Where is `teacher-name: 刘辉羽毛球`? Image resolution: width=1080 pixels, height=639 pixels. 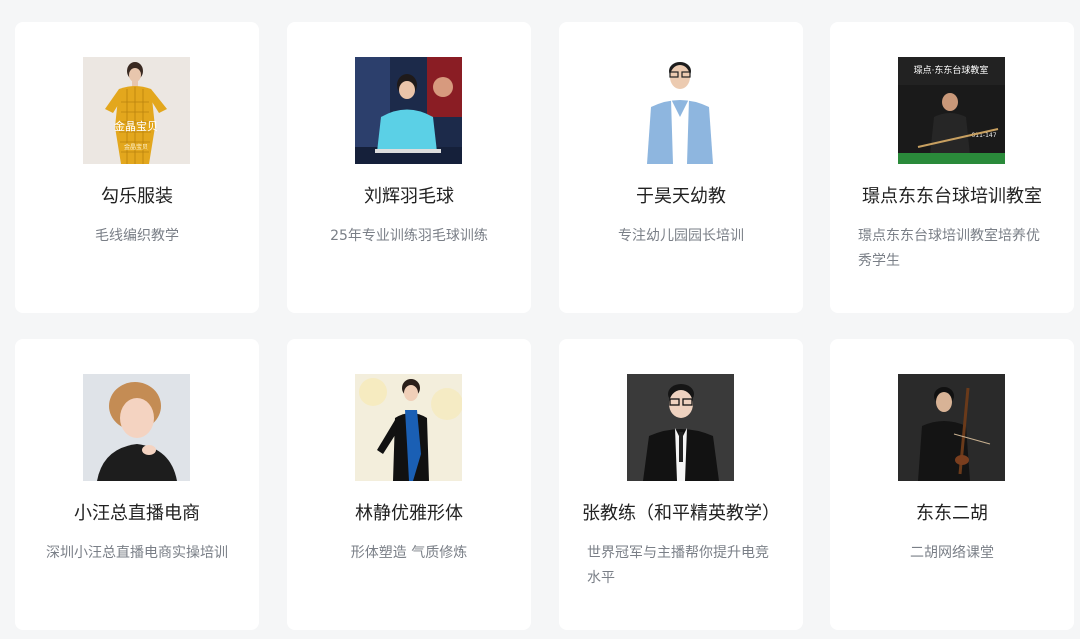
teacher-name: 刘辉羽毛球 is located at coordinates (409, 196).